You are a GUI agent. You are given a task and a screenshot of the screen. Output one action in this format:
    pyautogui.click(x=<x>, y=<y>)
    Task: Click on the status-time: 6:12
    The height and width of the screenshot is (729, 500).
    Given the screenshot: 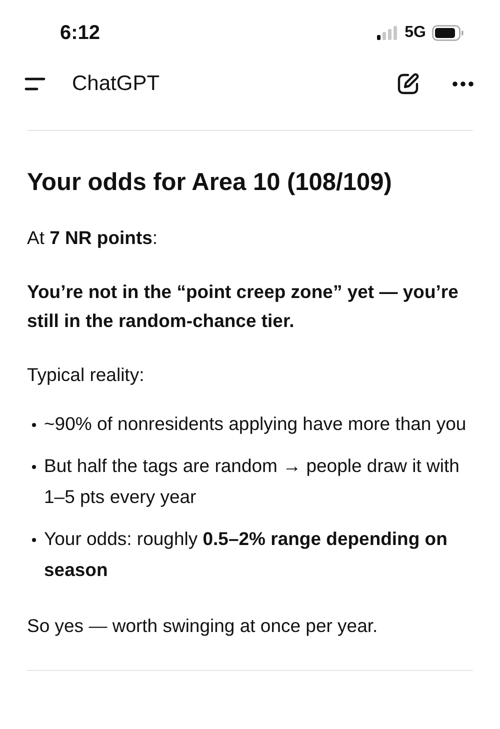 What is the action you would take?
    pyautogui.click(x=80, y=33)
    